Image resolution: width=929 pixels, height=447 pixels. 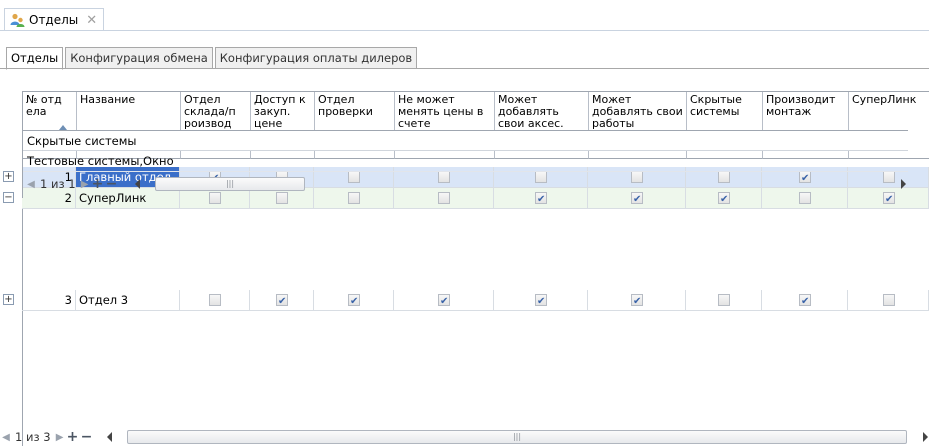 I want to click on grid-horizontal-scrollbar: |||, so click(x=517, y=437).